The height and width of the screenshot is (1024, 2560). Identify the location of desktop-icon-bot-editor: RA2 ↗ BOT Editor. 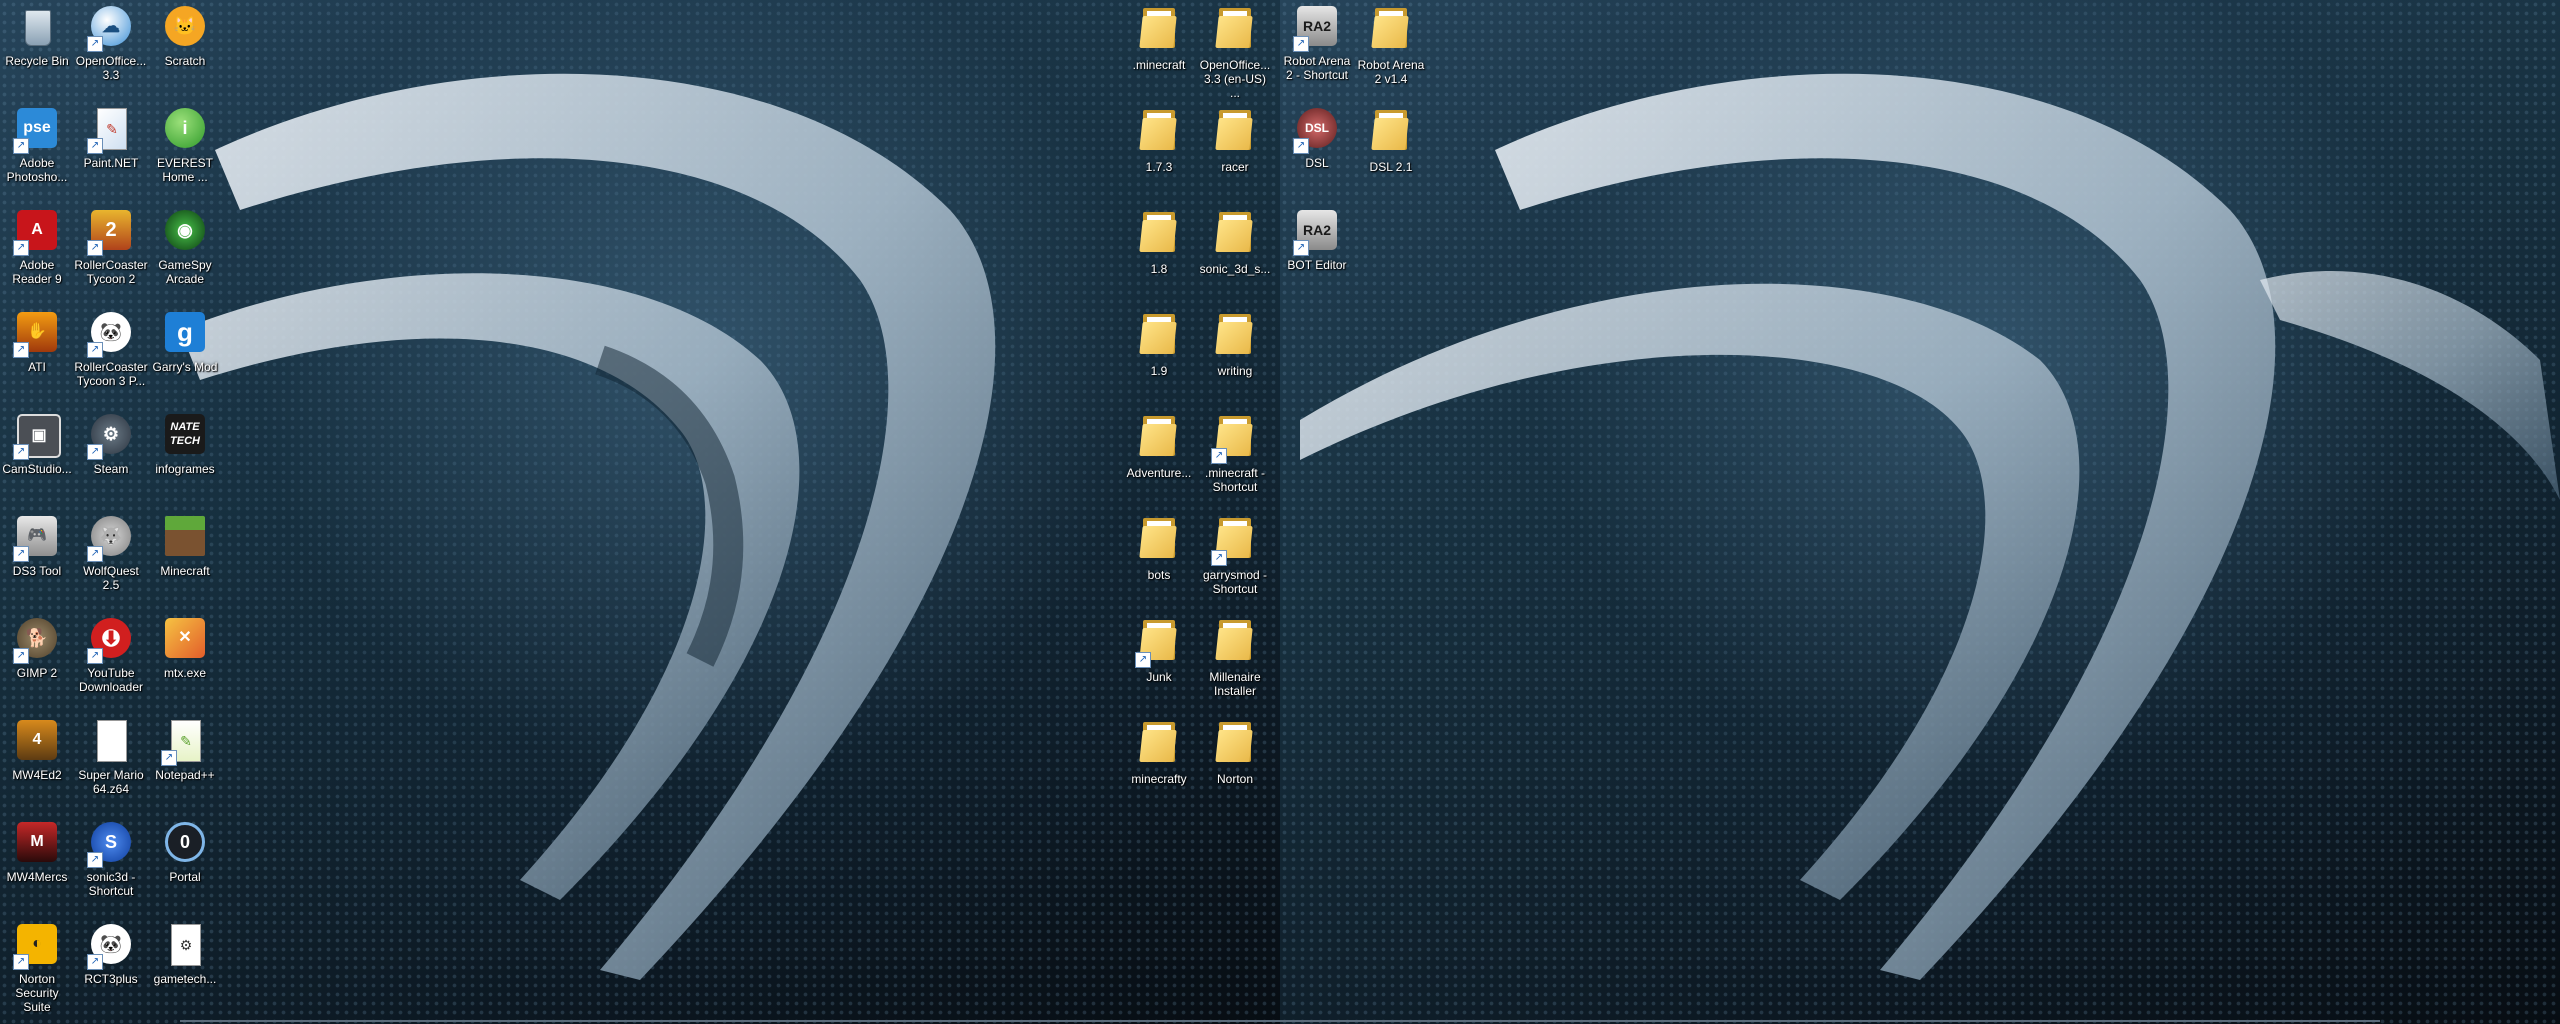
(1317, 240).